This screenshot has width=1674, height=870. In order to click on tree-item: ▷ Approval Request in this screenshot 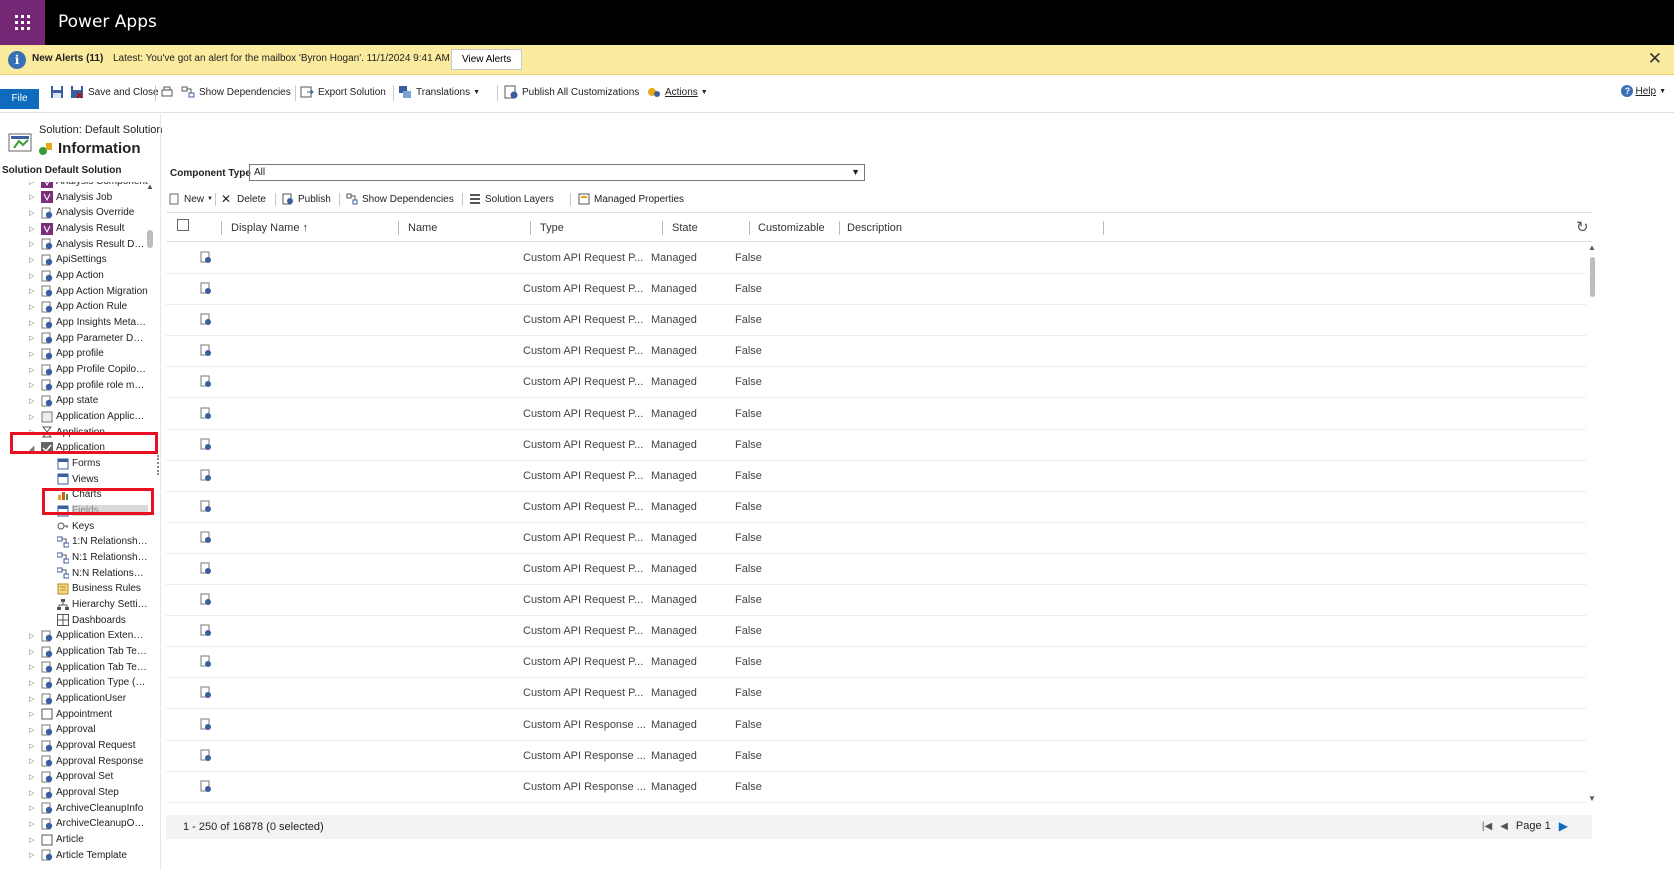, I will do `click(75, 745)`.